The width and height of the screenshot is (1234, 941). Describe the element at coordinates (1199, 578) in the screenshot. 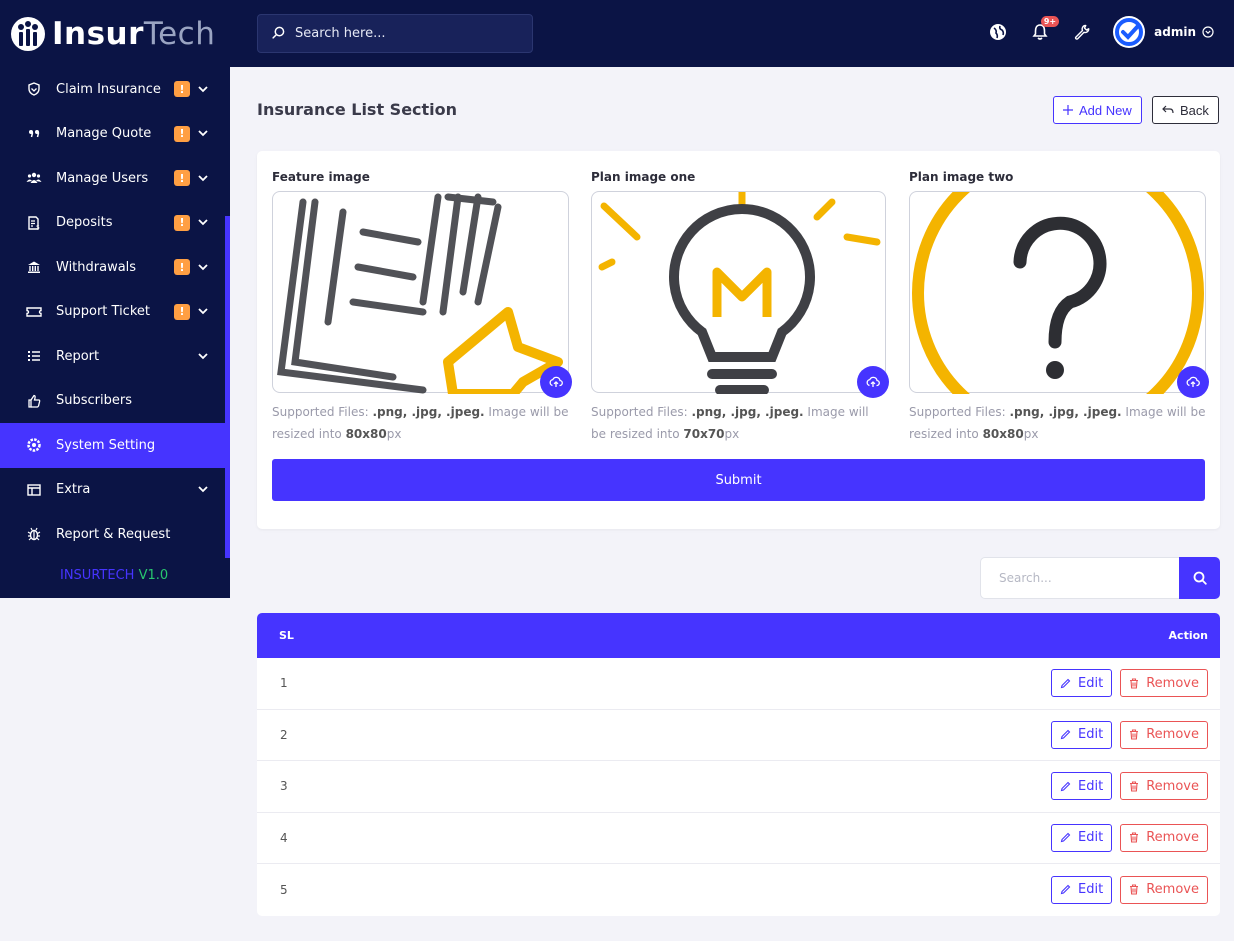

I see `table-search-button` at that location.